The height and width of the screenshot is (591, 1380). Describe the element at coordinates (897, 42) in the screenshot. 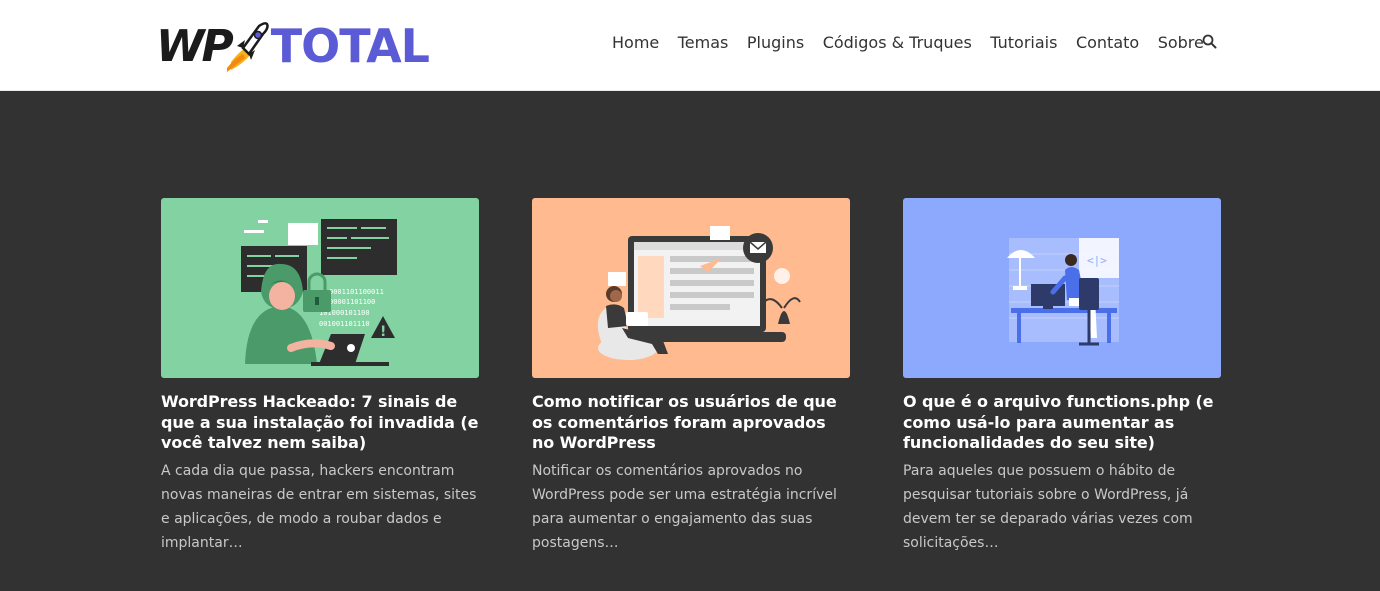

I see `nav-codigos-truques: Códigos & Truques` at that location.